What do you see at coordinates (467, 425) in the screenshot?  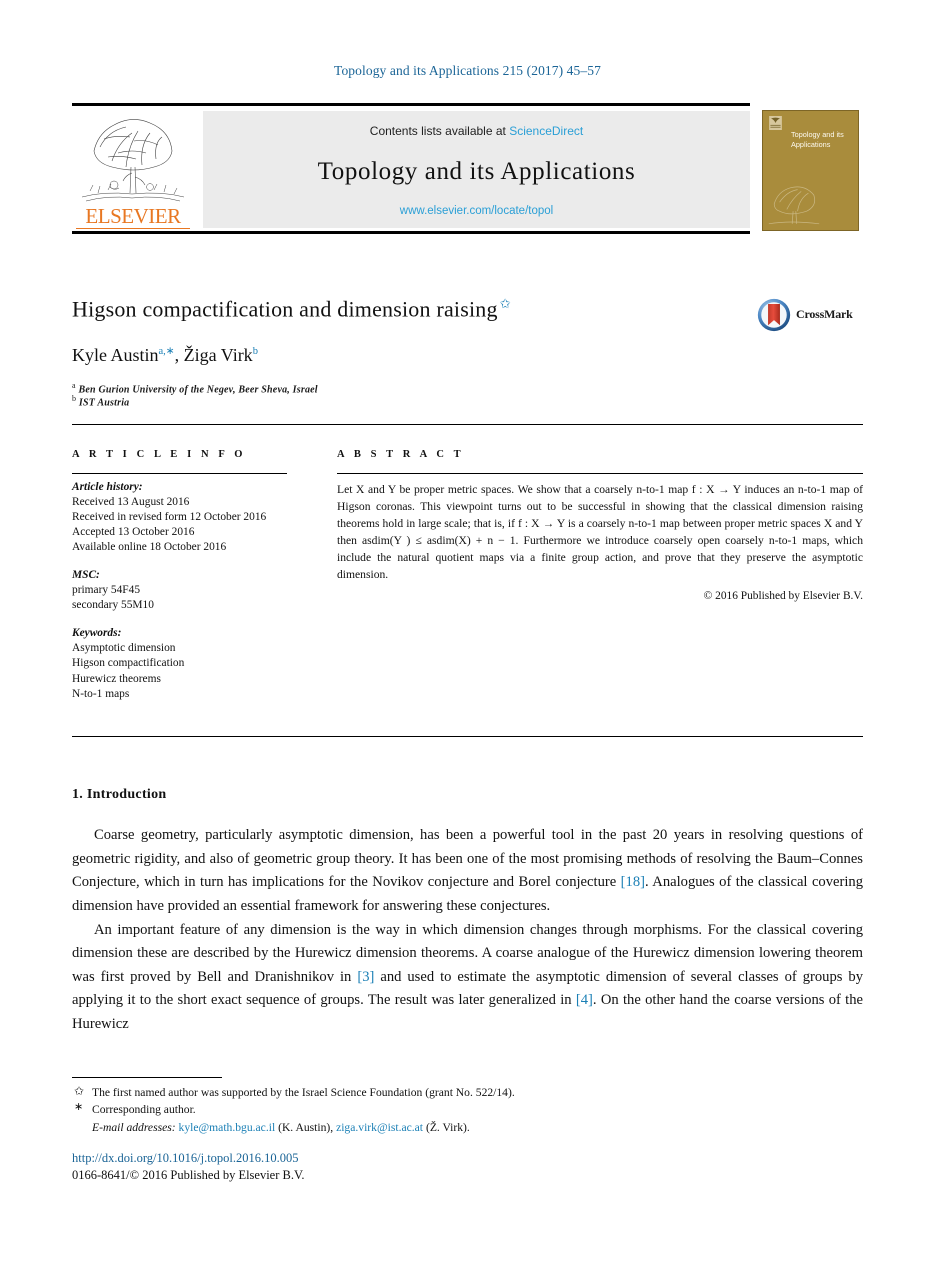 I see `info-section-top-rule` at bounding box center [467, 425].